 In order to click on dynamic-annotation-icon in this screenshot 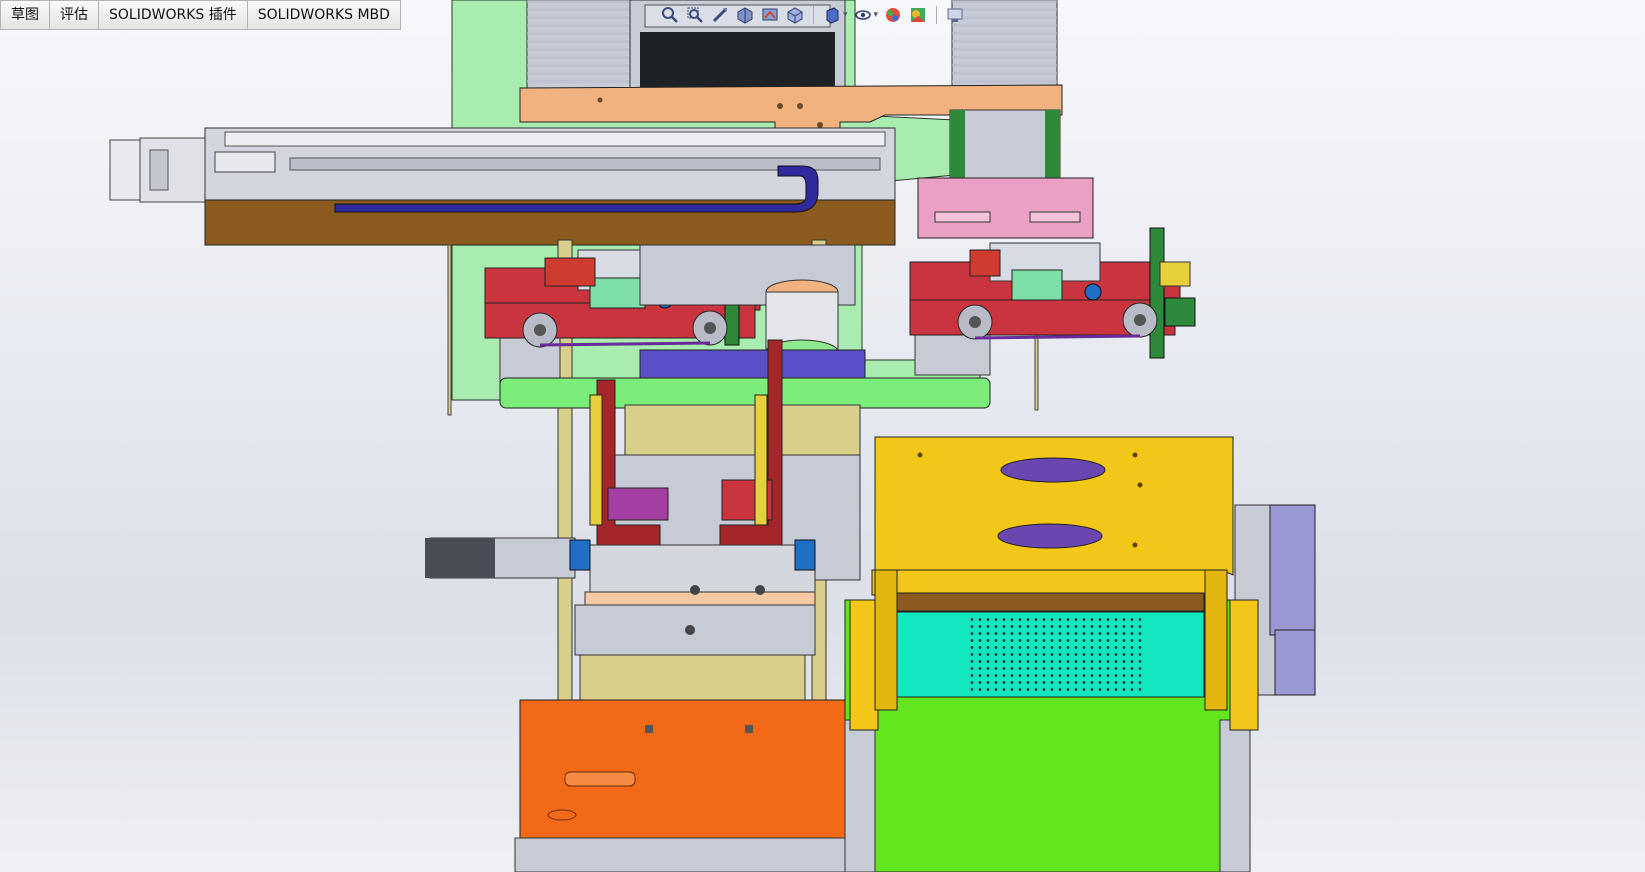, I will do `click(770, 15)`.